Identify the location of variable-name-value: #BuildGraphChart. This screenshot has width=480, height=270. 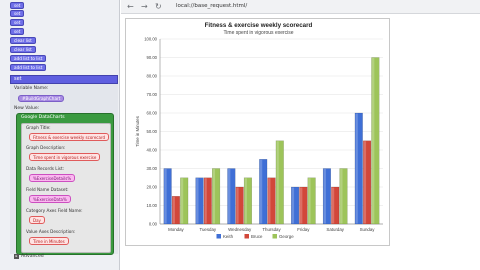
(41, 98).